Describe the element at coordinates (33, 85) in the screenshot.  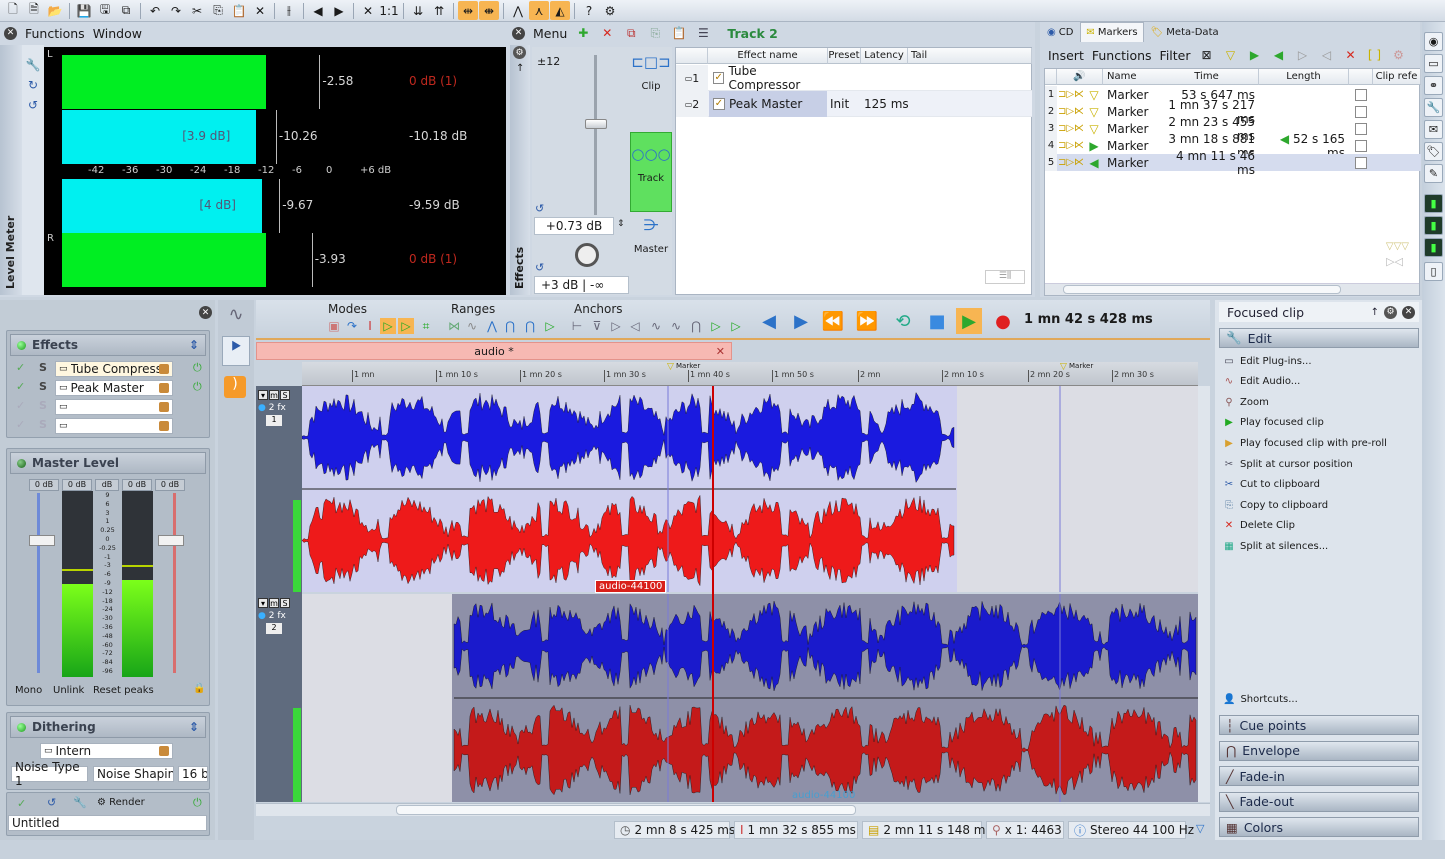
I see `refresh-icon: ↻` at that location.